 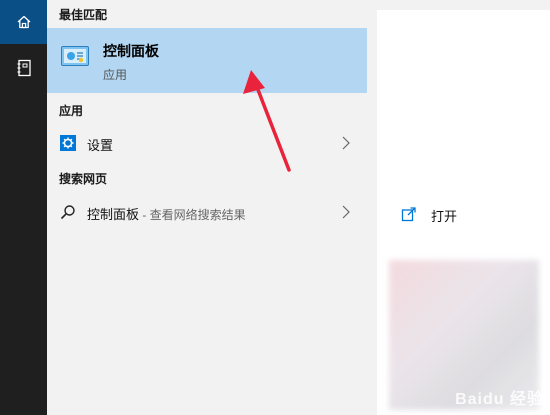 What do you see at coordinates (71, 111) in the screenshot?
I see `apps-header: 应用` at bounding box center [71, 111].